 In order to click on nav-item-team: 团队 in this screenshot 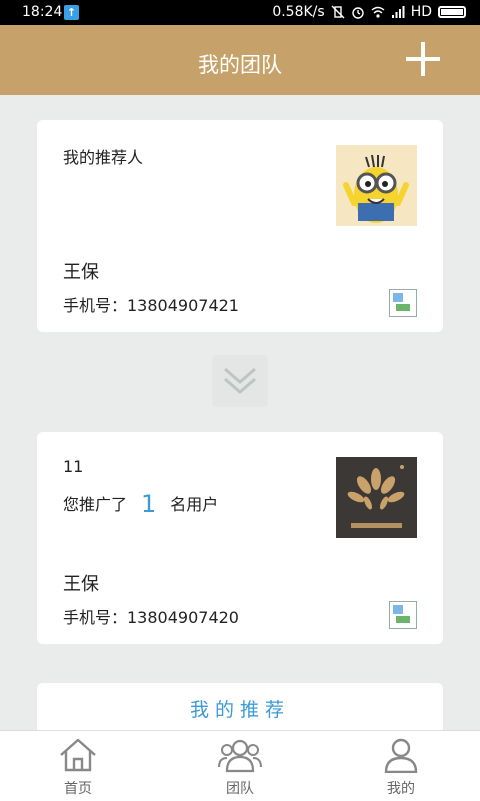, I will do `click(240, 766)`.